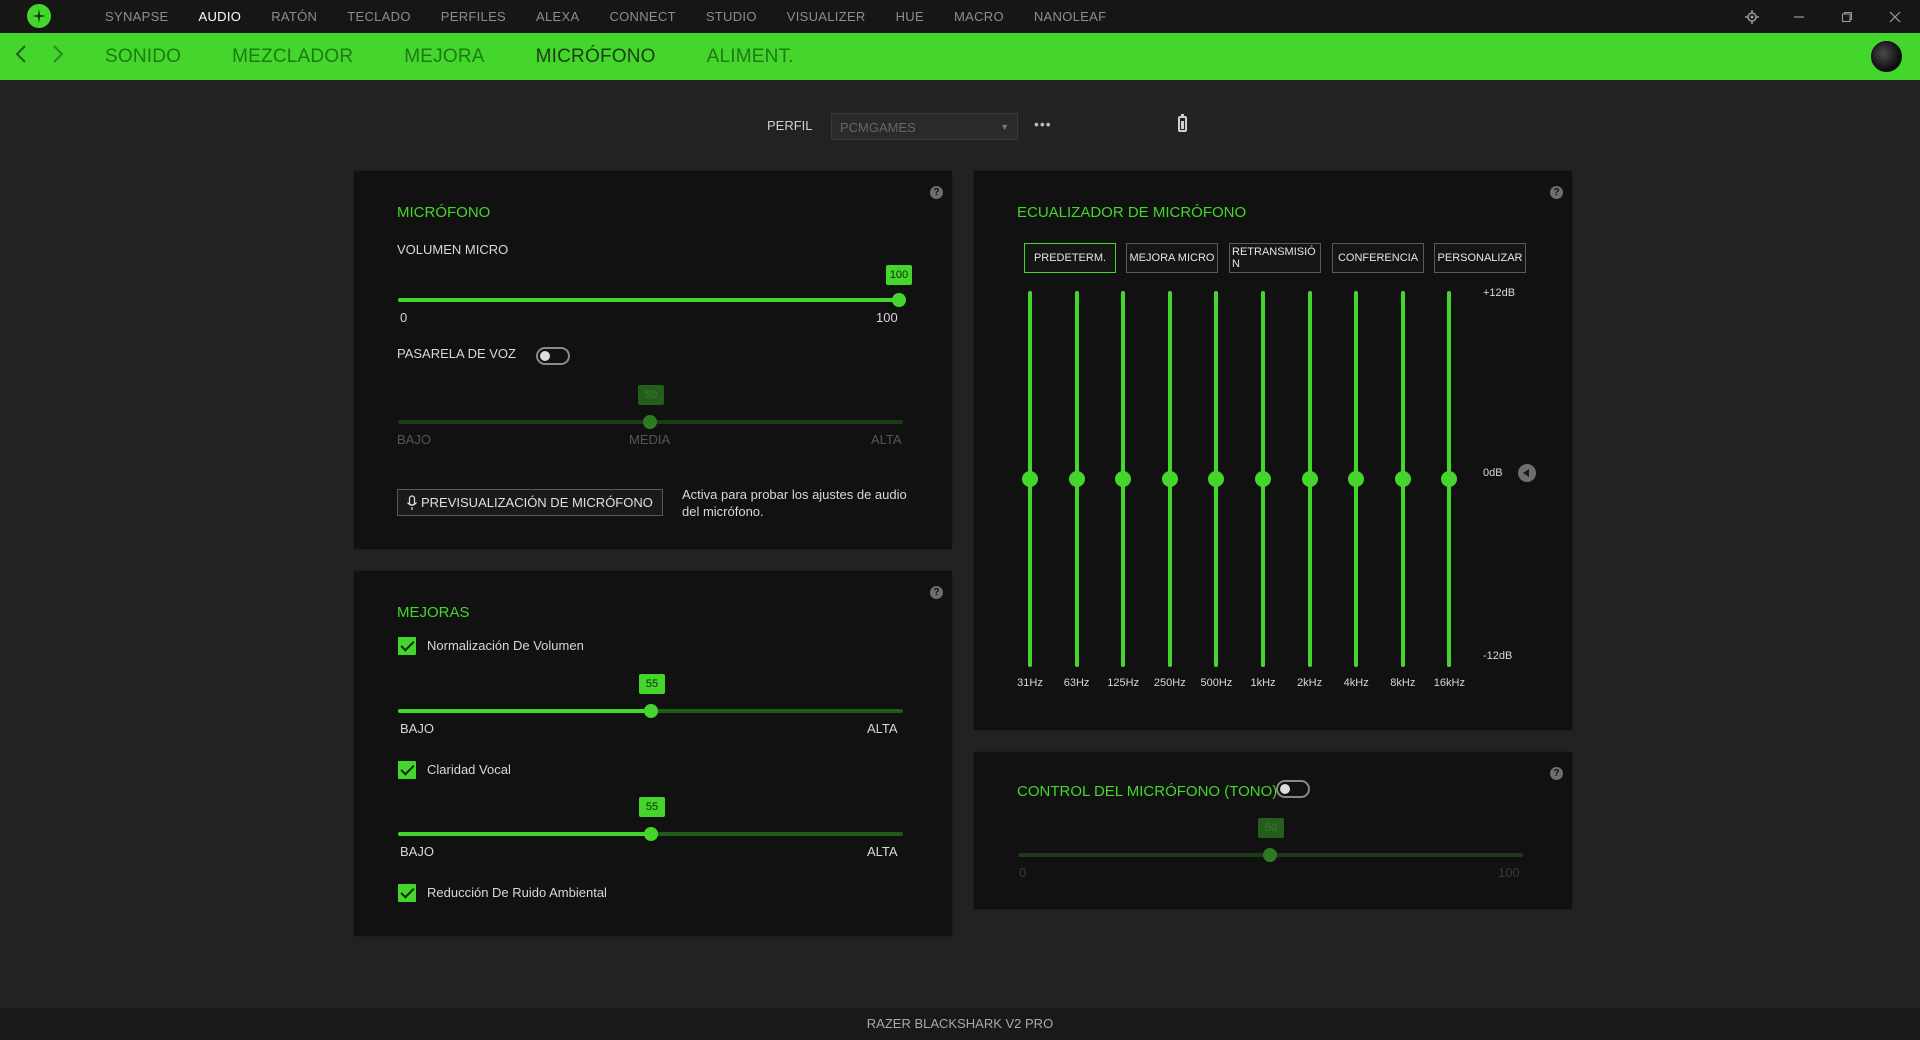  I want to click on maximize-icon, so click(1847, 16).